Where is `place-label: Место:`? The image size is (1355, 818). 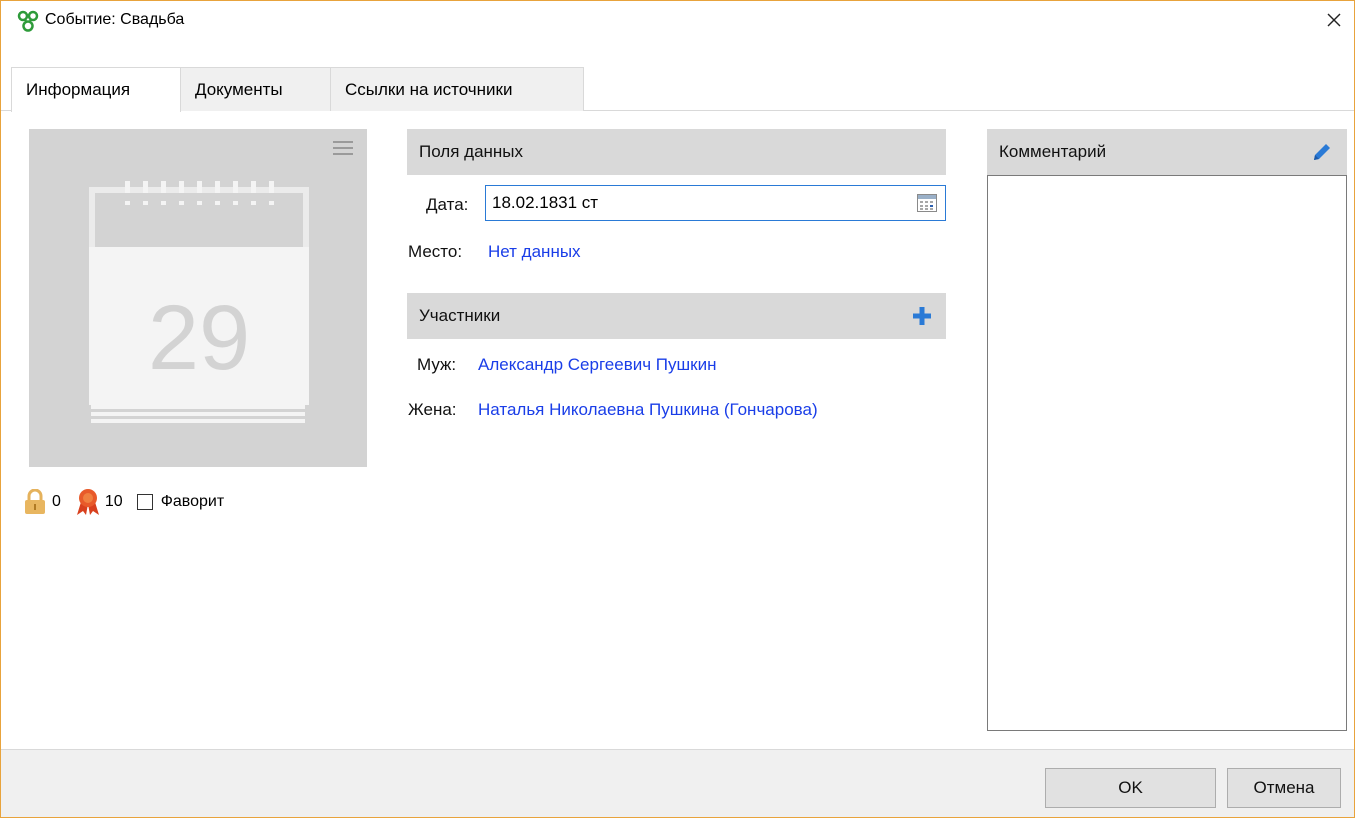 place-label: Место: is located at coordinates (435, 251).